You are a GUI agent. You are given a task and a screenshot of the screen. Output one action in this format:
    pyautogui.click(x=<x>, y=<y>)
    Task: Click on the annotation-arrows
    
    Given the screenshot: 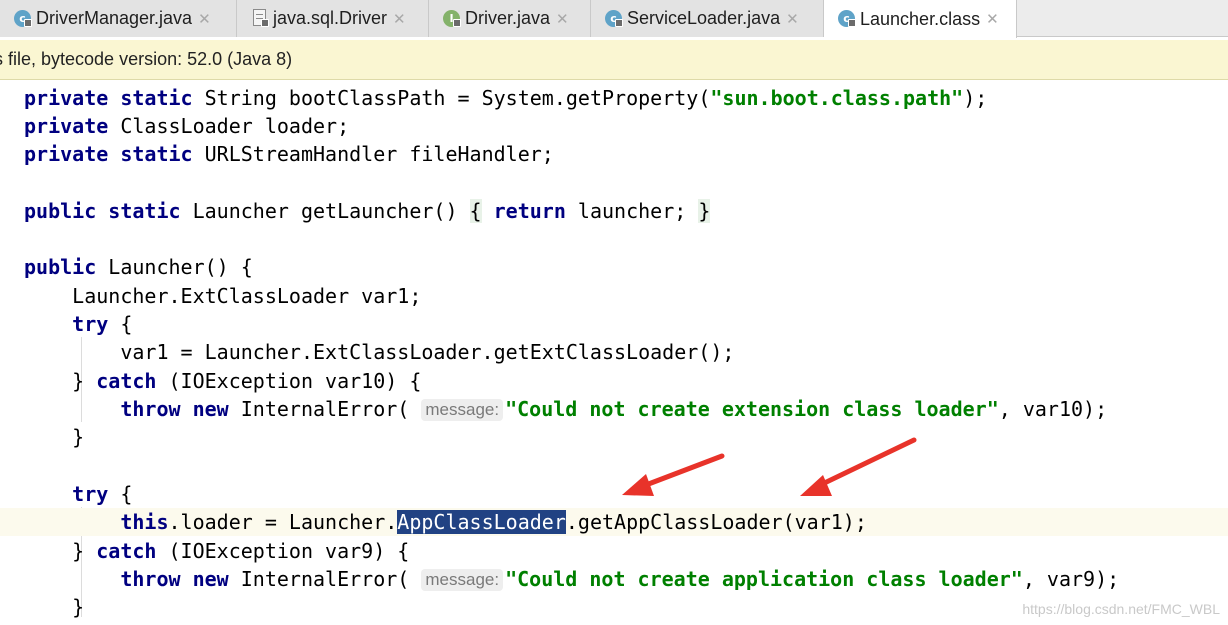 What is the action you would take?
    pyautogui.click(x=769, y=466)
    